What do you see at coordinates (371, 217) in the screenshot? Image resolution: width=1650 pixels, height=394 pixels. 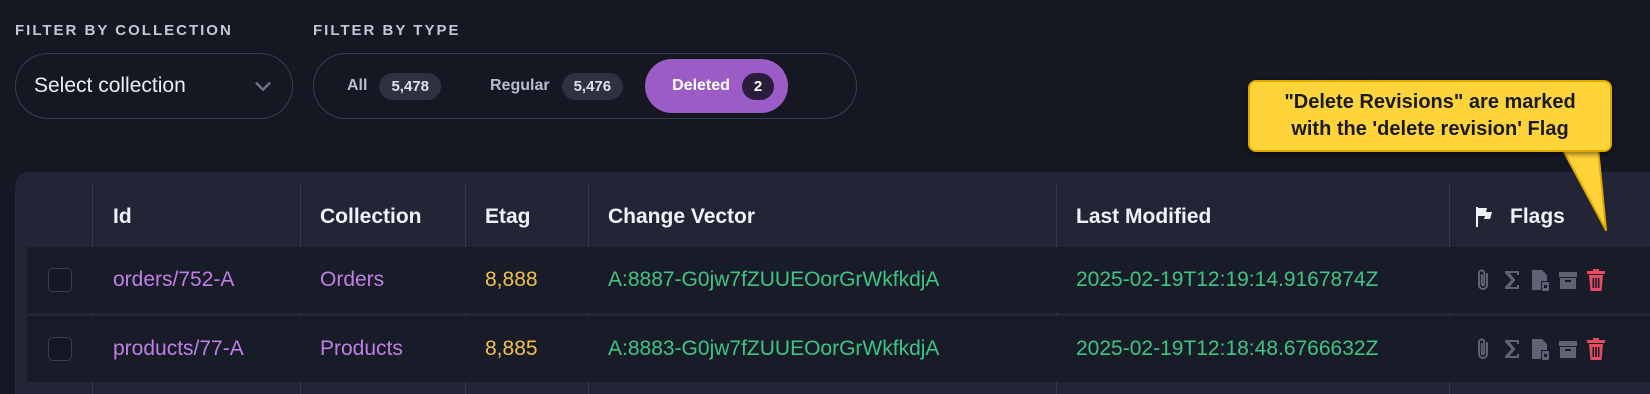 I see `column-header-collection: Collection` at bounding box center [371, 217].